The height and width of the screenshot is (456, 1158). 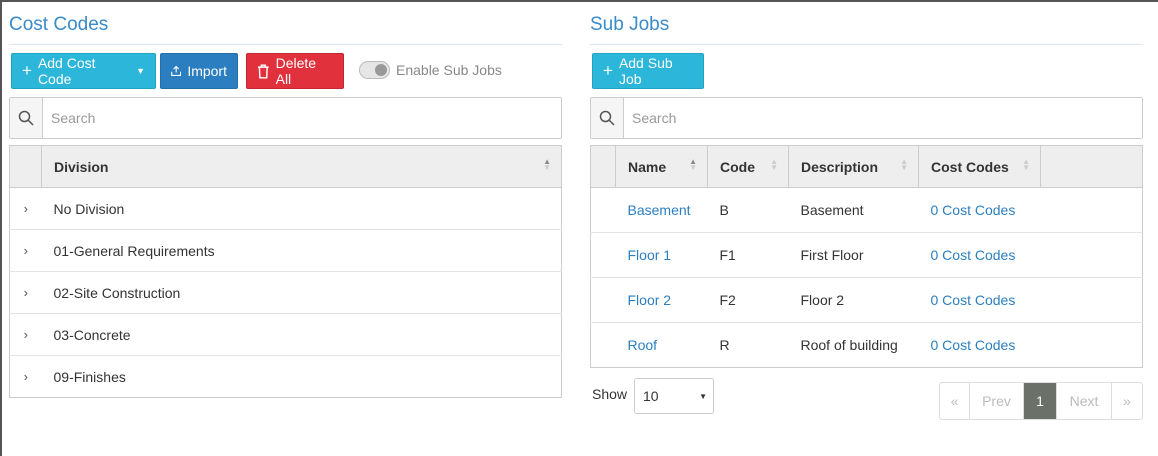 I want to click on sub-jobs-search, so click(x=866, y=118).